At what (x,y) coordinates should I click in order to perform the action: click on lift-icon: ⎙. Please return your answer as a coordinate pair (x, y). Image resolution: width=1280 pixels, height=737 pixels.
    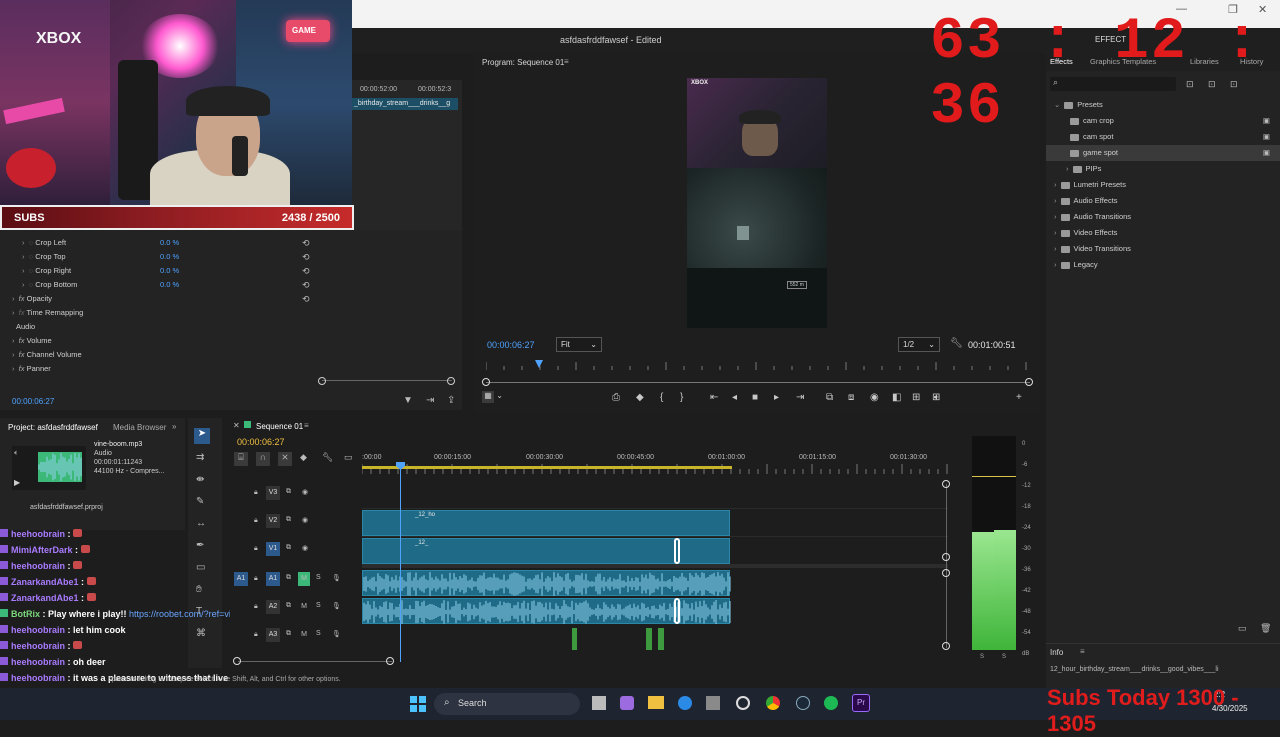
    Looking at the image, I should click on (616, 397).